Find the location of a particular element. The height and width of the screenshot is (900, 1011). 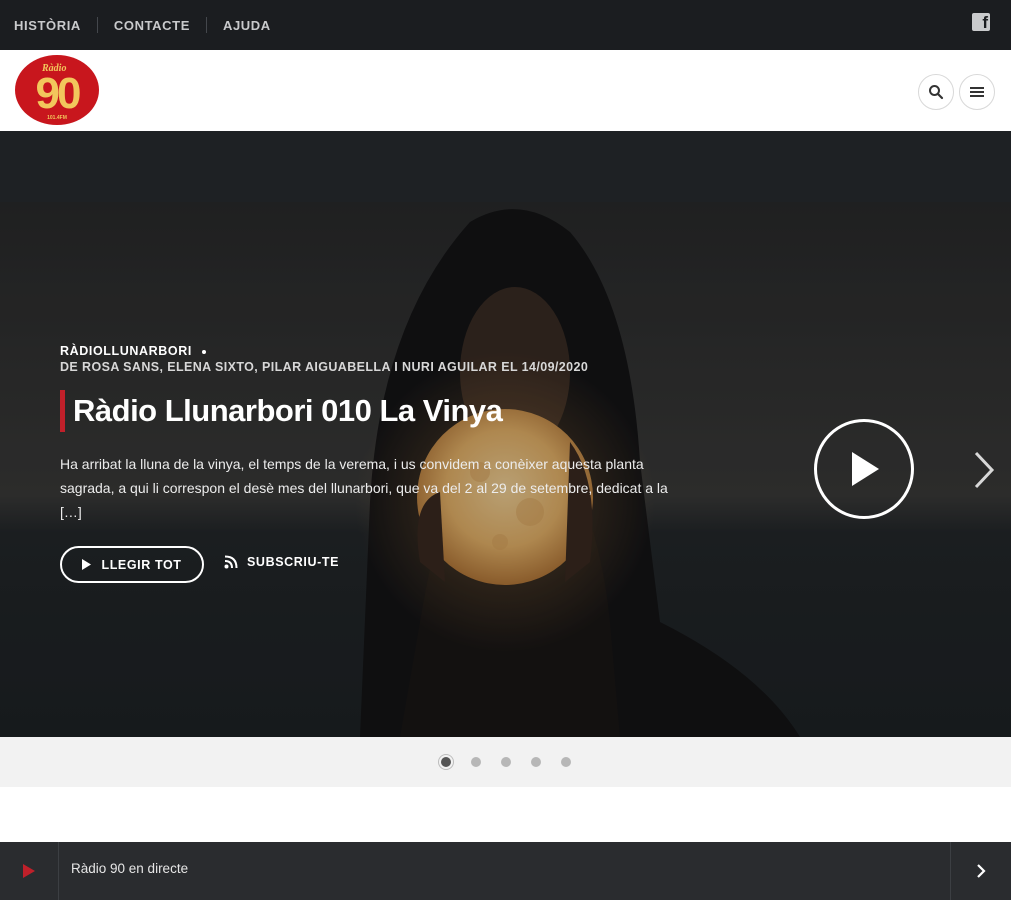

nav-link-historia: HISTÒRIA is located at coordinates (47, 25).